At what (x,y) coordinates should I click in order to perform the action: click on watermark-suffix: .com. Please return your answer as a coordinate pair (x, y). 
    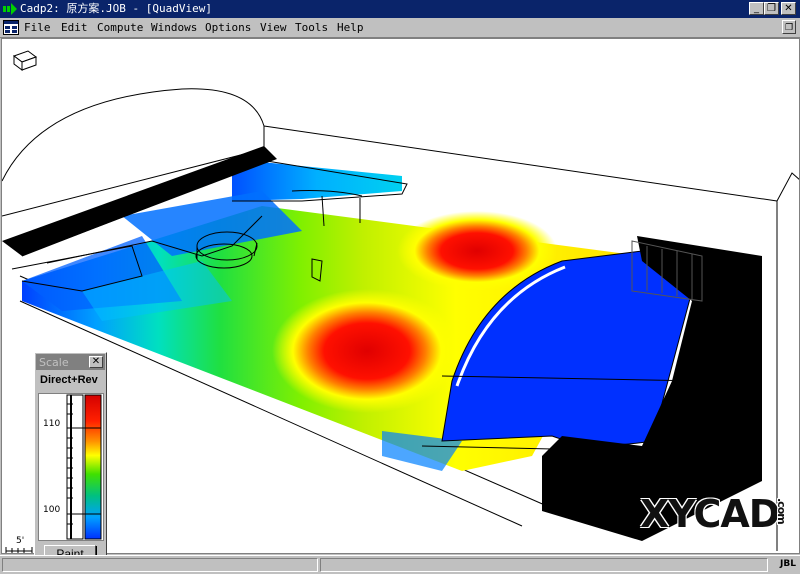
    Looking at the image, I should click on (781, 511).